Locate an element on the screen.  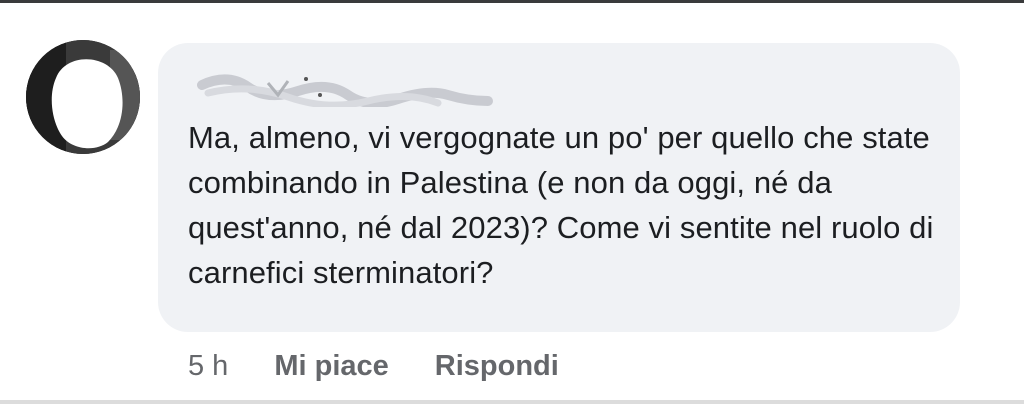
avatar is located at coordinates (83, 97).